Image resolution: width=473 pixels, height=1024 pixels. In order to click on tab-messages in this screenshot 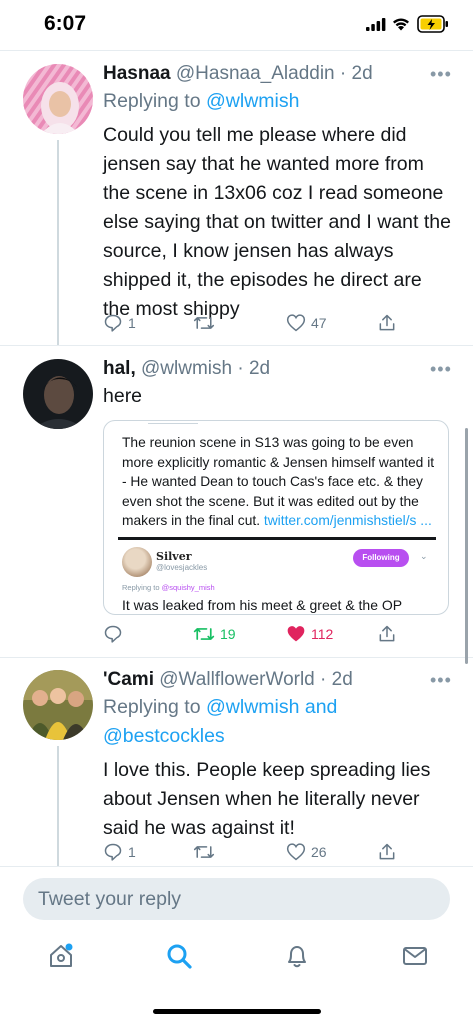, I will do `click(415, 958)`.